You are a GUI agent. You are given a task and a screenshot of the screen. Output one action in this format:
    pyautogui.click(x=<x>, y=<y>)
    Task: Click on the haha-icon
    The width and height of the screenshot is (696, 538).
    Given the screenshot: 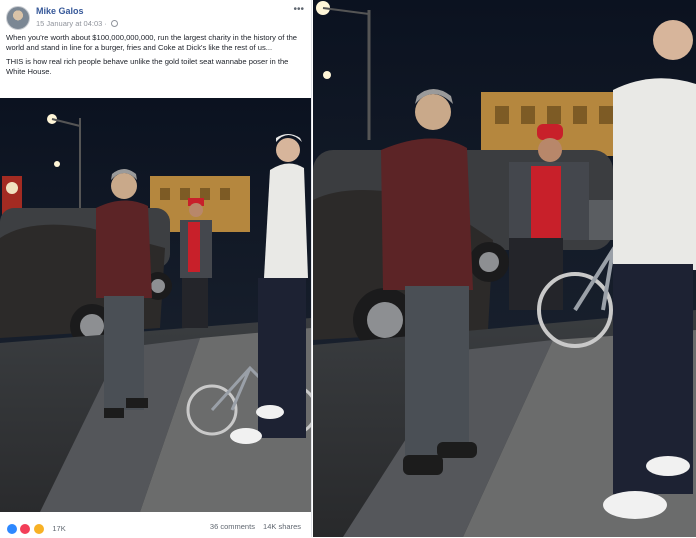 What is the action you would take?
    pyautogui.click(x=38, y=528)
    